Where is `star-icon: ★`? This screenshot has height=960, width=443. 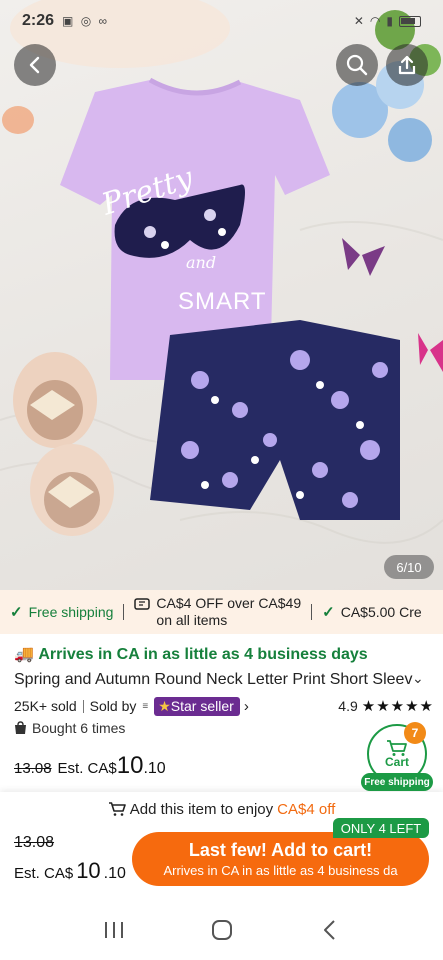
star-icon: ★ is located at coordinates (164, 705).